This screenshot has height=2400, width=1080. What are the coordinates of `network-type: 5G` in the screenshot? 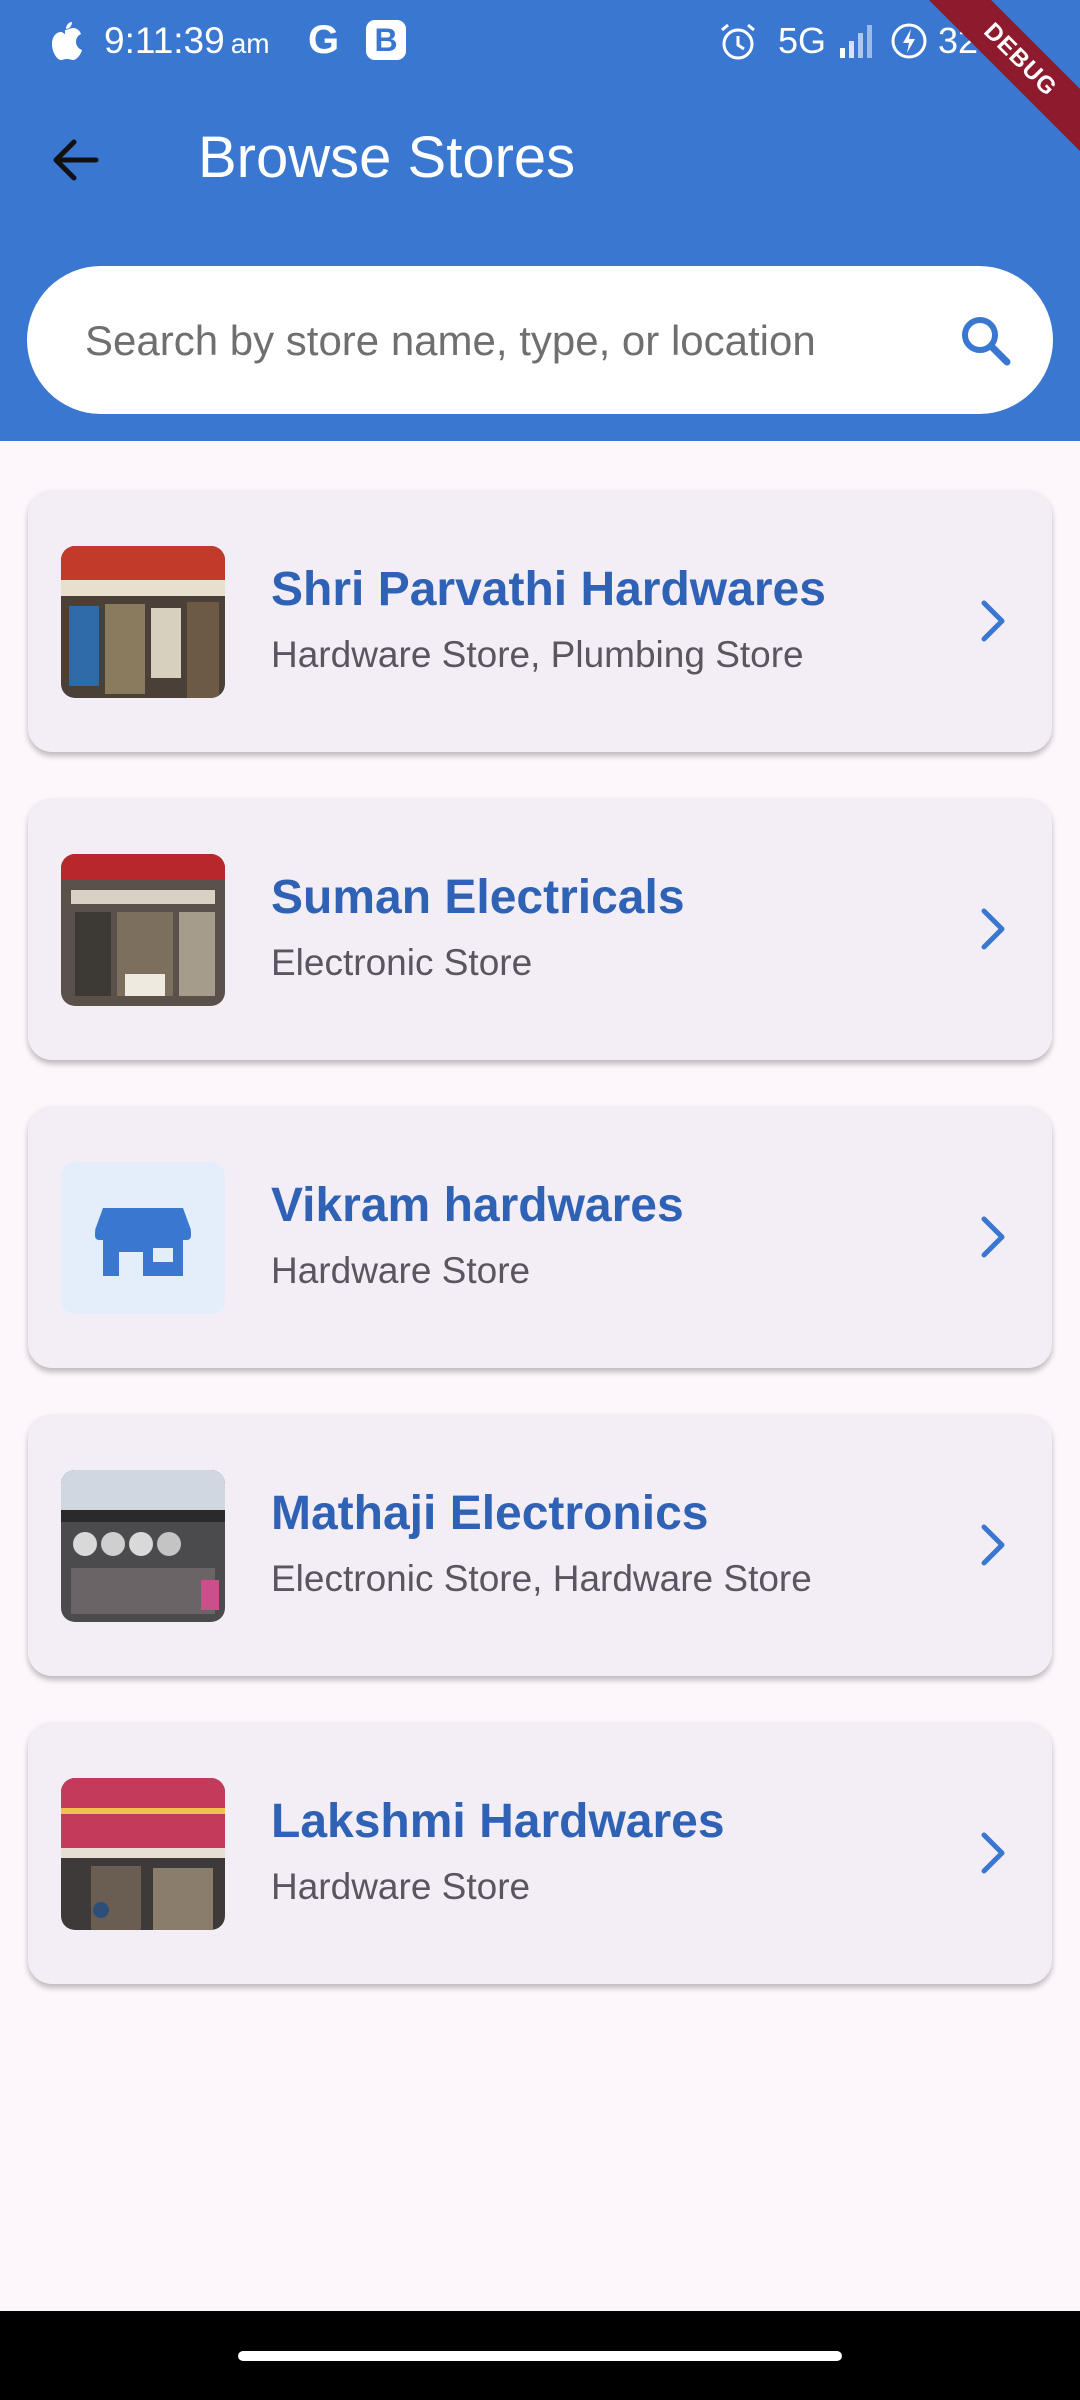 It's located at (802, 40).